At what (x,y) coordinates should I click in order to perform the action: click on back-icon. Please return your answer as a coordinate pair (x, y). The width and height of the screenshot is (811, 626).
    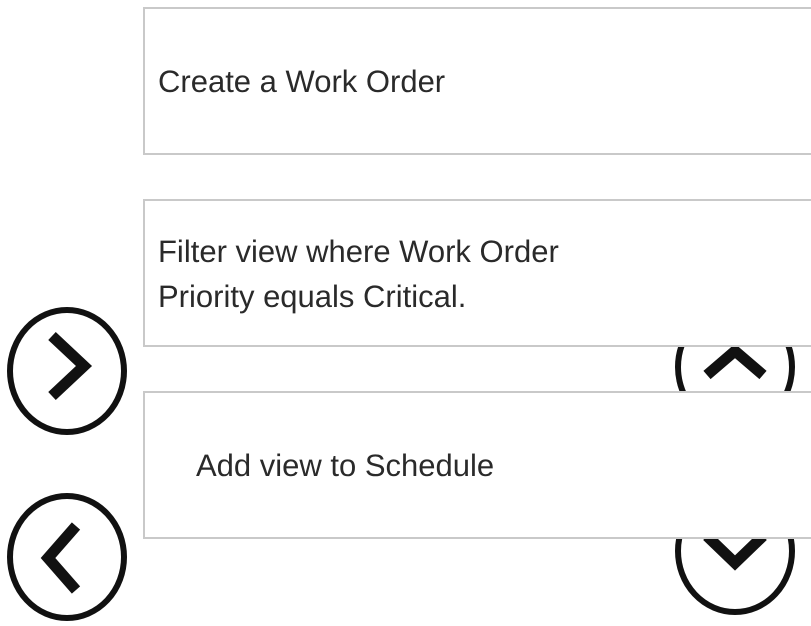
    Looking at the image, I should click on (67, 557).